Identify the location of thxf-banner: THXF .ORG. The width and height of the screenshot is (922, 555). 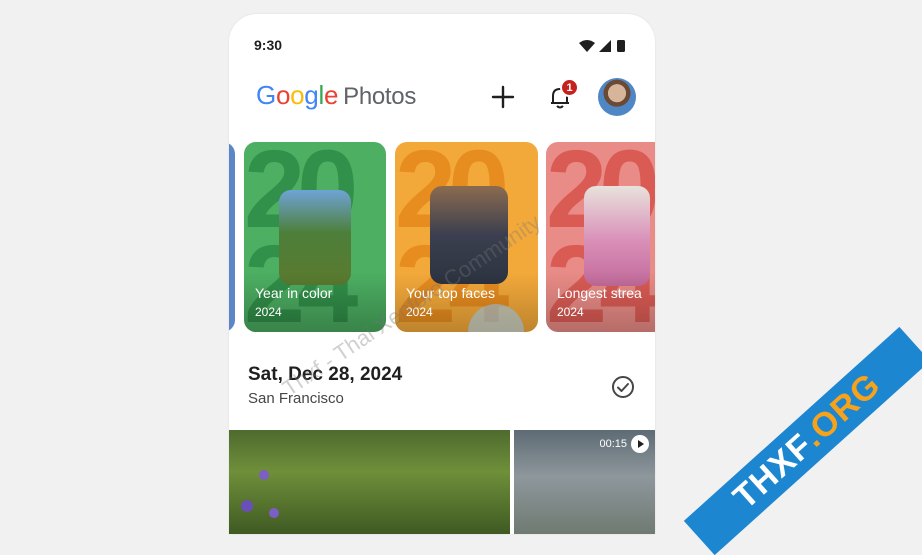
(802, 440).